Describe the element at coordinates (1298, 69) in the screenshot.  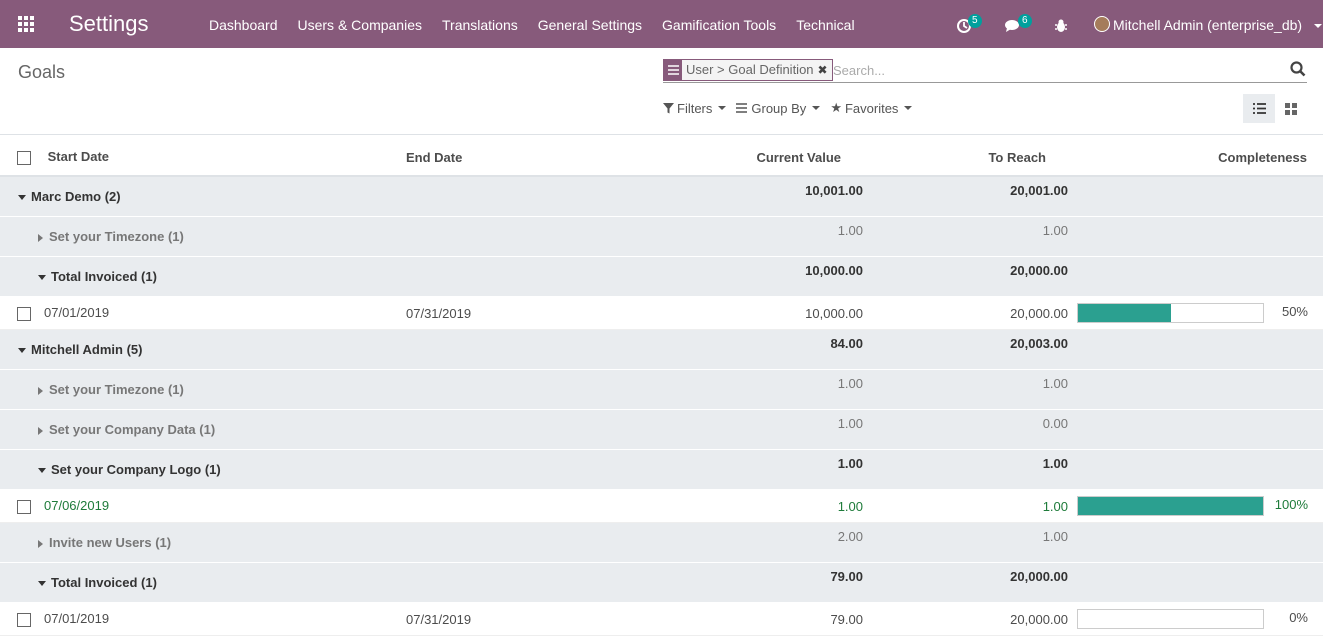
I see `search-icon` at that location.